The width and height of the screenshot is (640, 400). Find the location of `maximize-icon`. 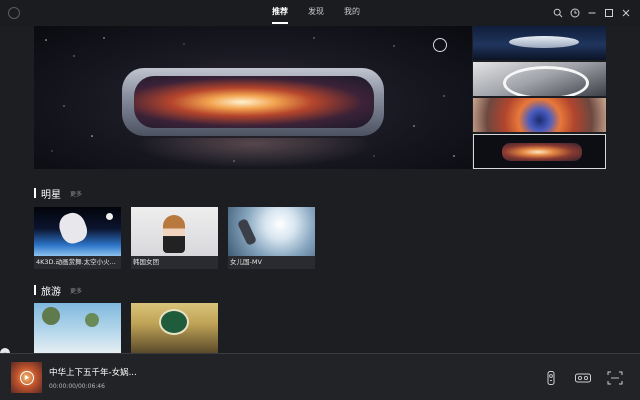

maximize-icon is located at coordinates (609, 13).